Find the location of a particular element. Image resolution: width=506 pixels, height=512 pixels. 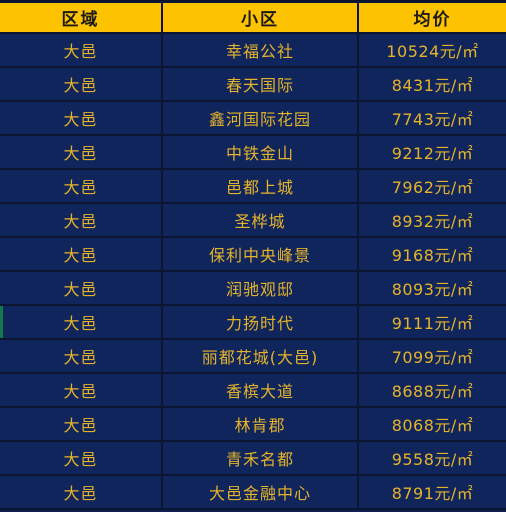

cell-price: 7962元/㎡ is located at coordinates (431, 186).